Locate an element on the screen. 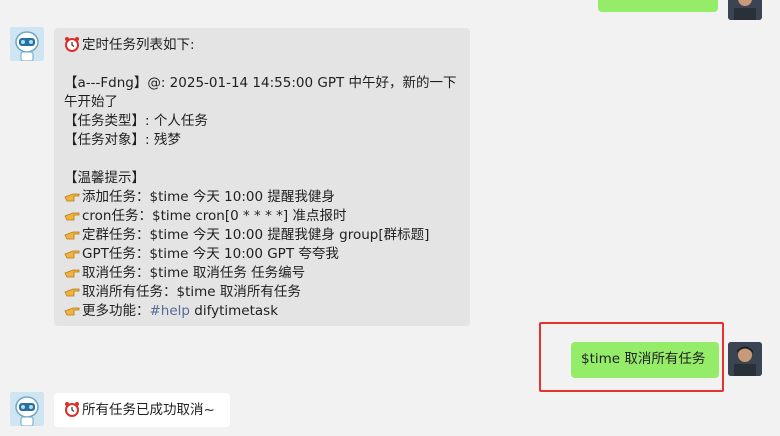 This screenshot has width=780, height=436. message-header-text: 定时任务列表如下: is located at coordinates (138, 45).